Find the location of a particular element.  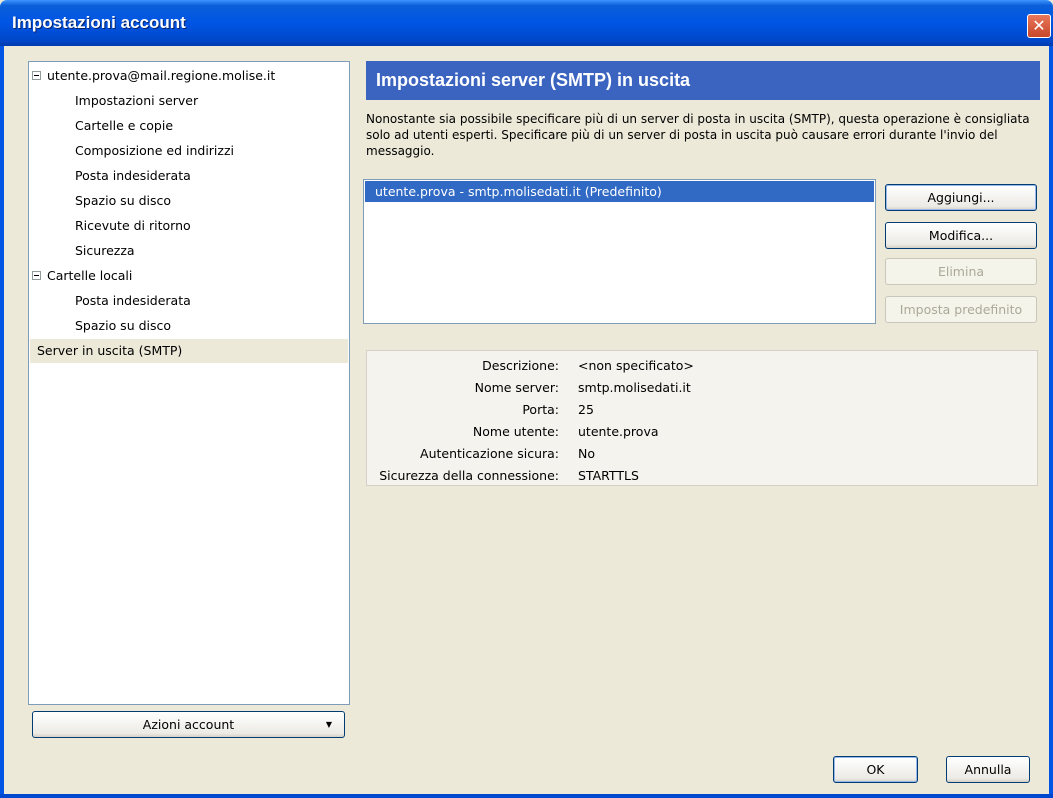

tree-item-label: Cartelle e copie is located at coordinates (124, 125).